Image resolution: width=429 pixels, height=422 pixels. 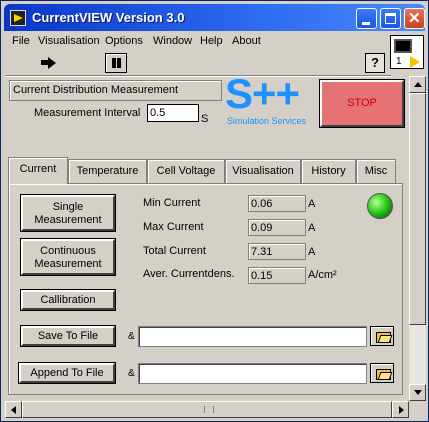 I want to click on tab-history: History, so click(x=328, y=171).